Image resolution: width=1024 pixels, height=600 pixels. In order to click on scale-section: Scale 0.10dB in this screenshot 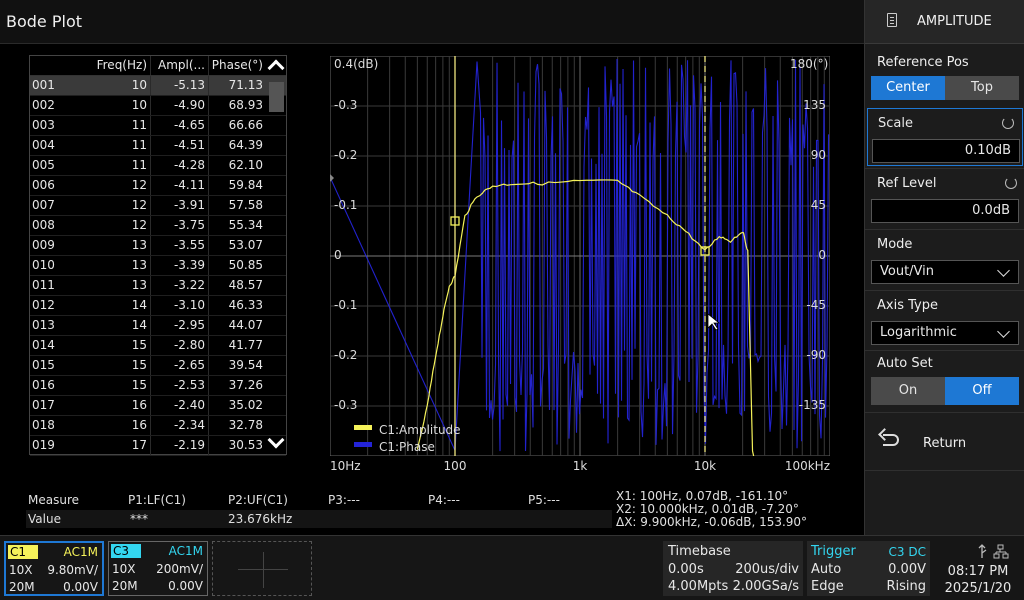, I will do `click(945, 137)`.